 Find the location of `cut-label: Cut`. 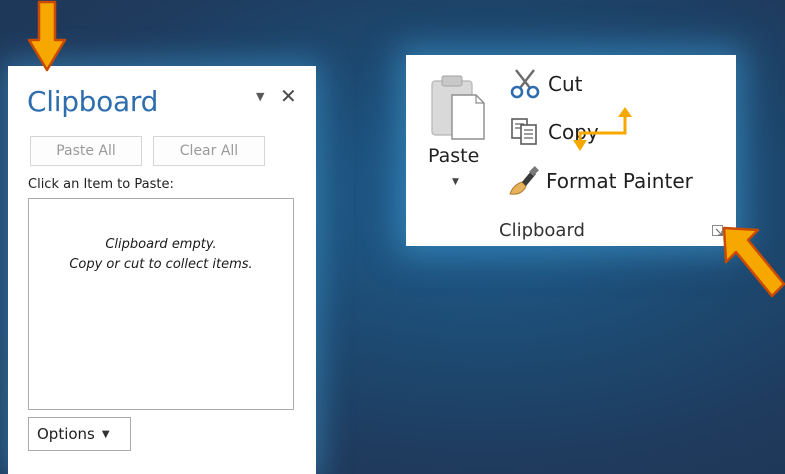

cut-label: Cut is located at coordinates (565, 84).